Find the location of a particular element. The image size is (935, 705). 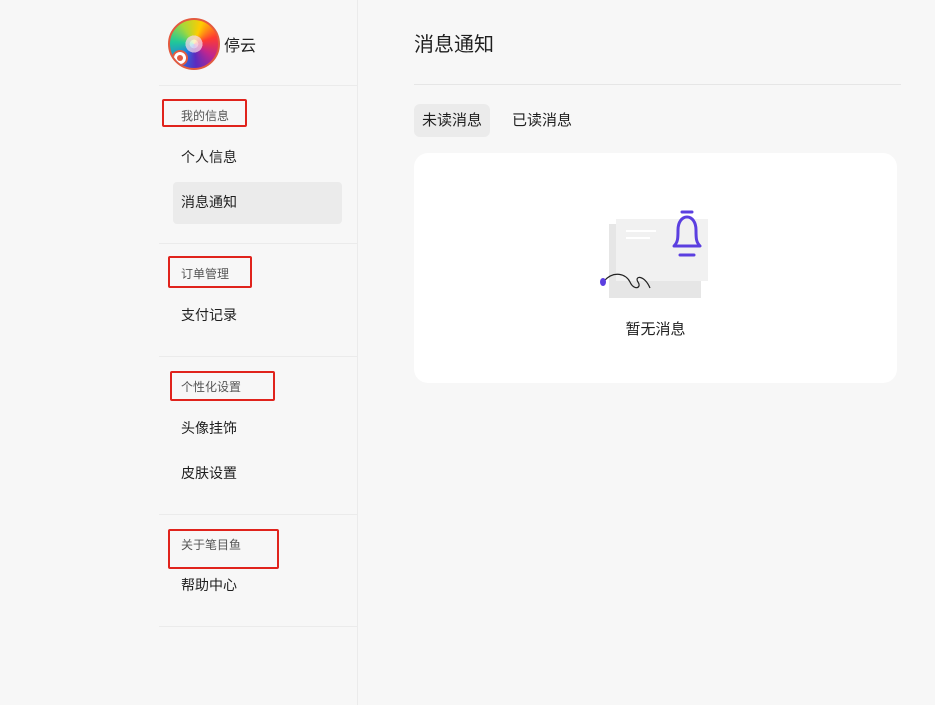

sidebar-item-label: 头像挂饰 is located at coordinates (209, 429).